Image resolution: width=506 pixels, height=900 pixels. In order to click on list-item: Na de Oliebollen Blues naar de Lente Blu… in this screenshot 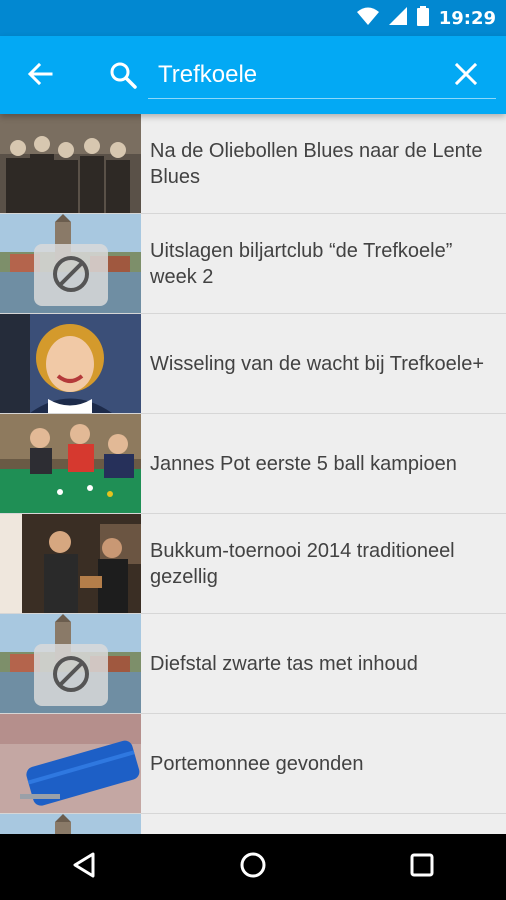, I will do `click(253, 164)`.